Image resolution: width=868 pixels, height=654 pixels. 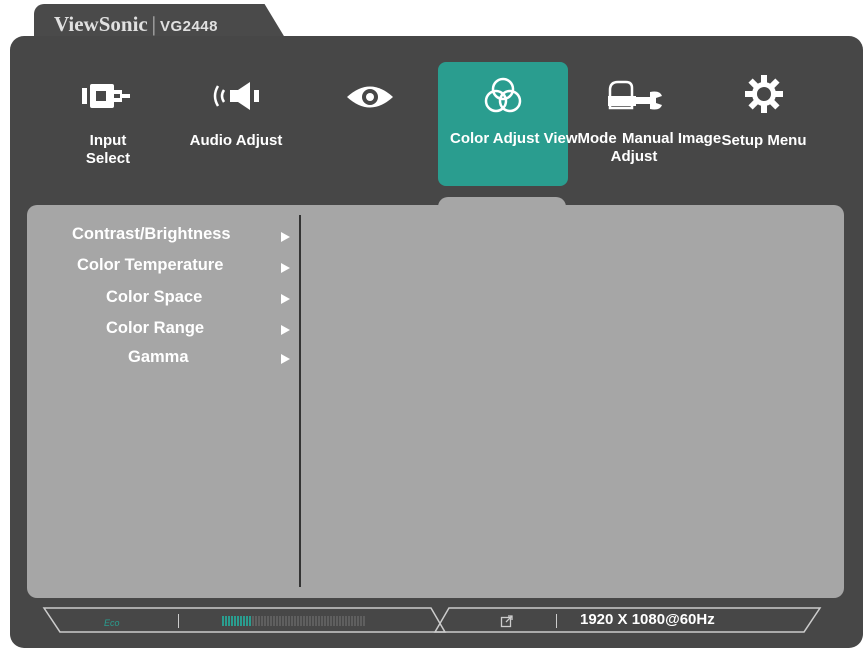 I want to click on menu-item-view-mode, so click(x=370, y=124).